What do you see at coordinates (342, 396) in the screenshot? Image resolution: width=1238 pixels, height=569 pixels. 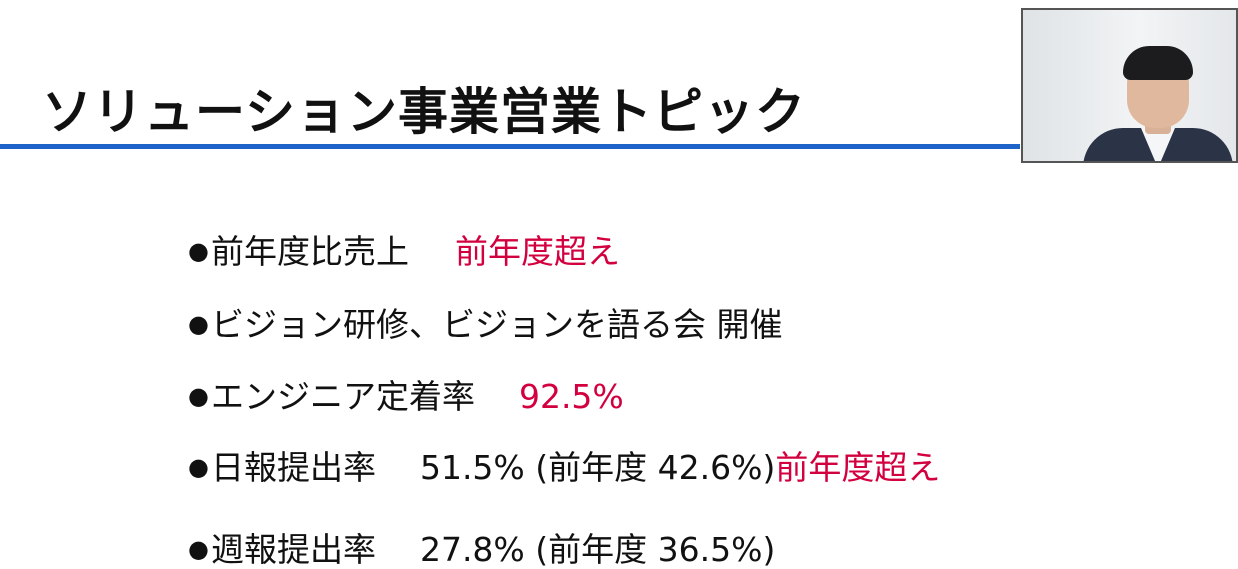 I see `bullet-label: エンジニア定着率` at bounding box center [342, 396].